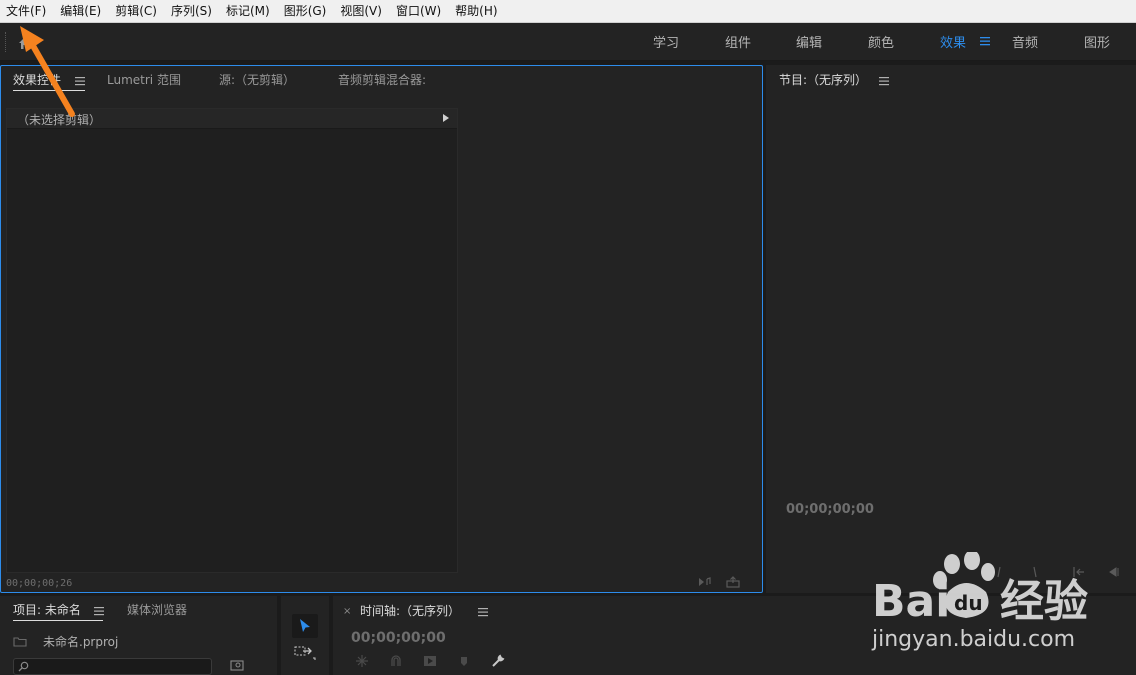 Image resolution: width=1136 pixels, height=675 pixels. What do you see at coordinates (483, 612) in the screenshot?
I see `timeline-menu-icon` at bounding box center [483, 612].